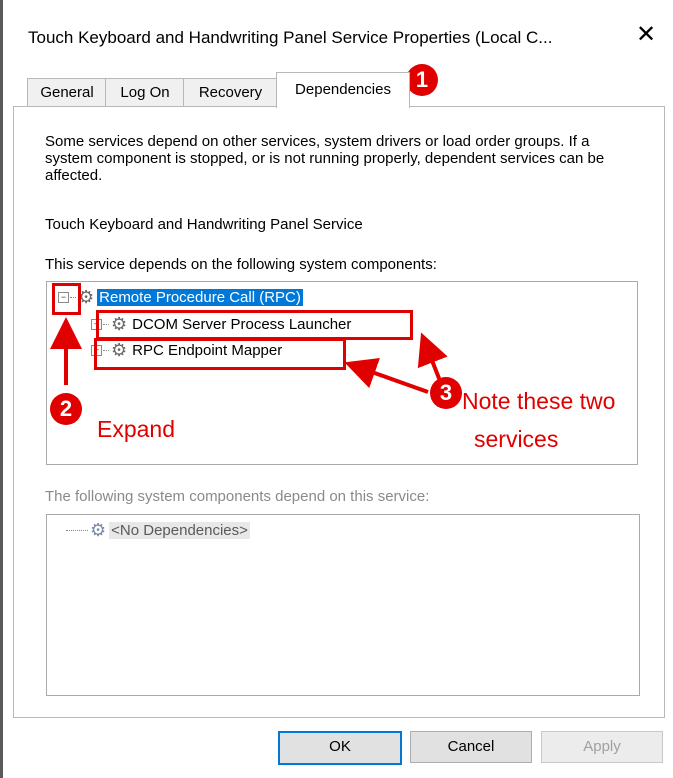 The width and height of the screenshot is (673, 778). I want to click on annotation-note-line2: services, so click(516, 439).